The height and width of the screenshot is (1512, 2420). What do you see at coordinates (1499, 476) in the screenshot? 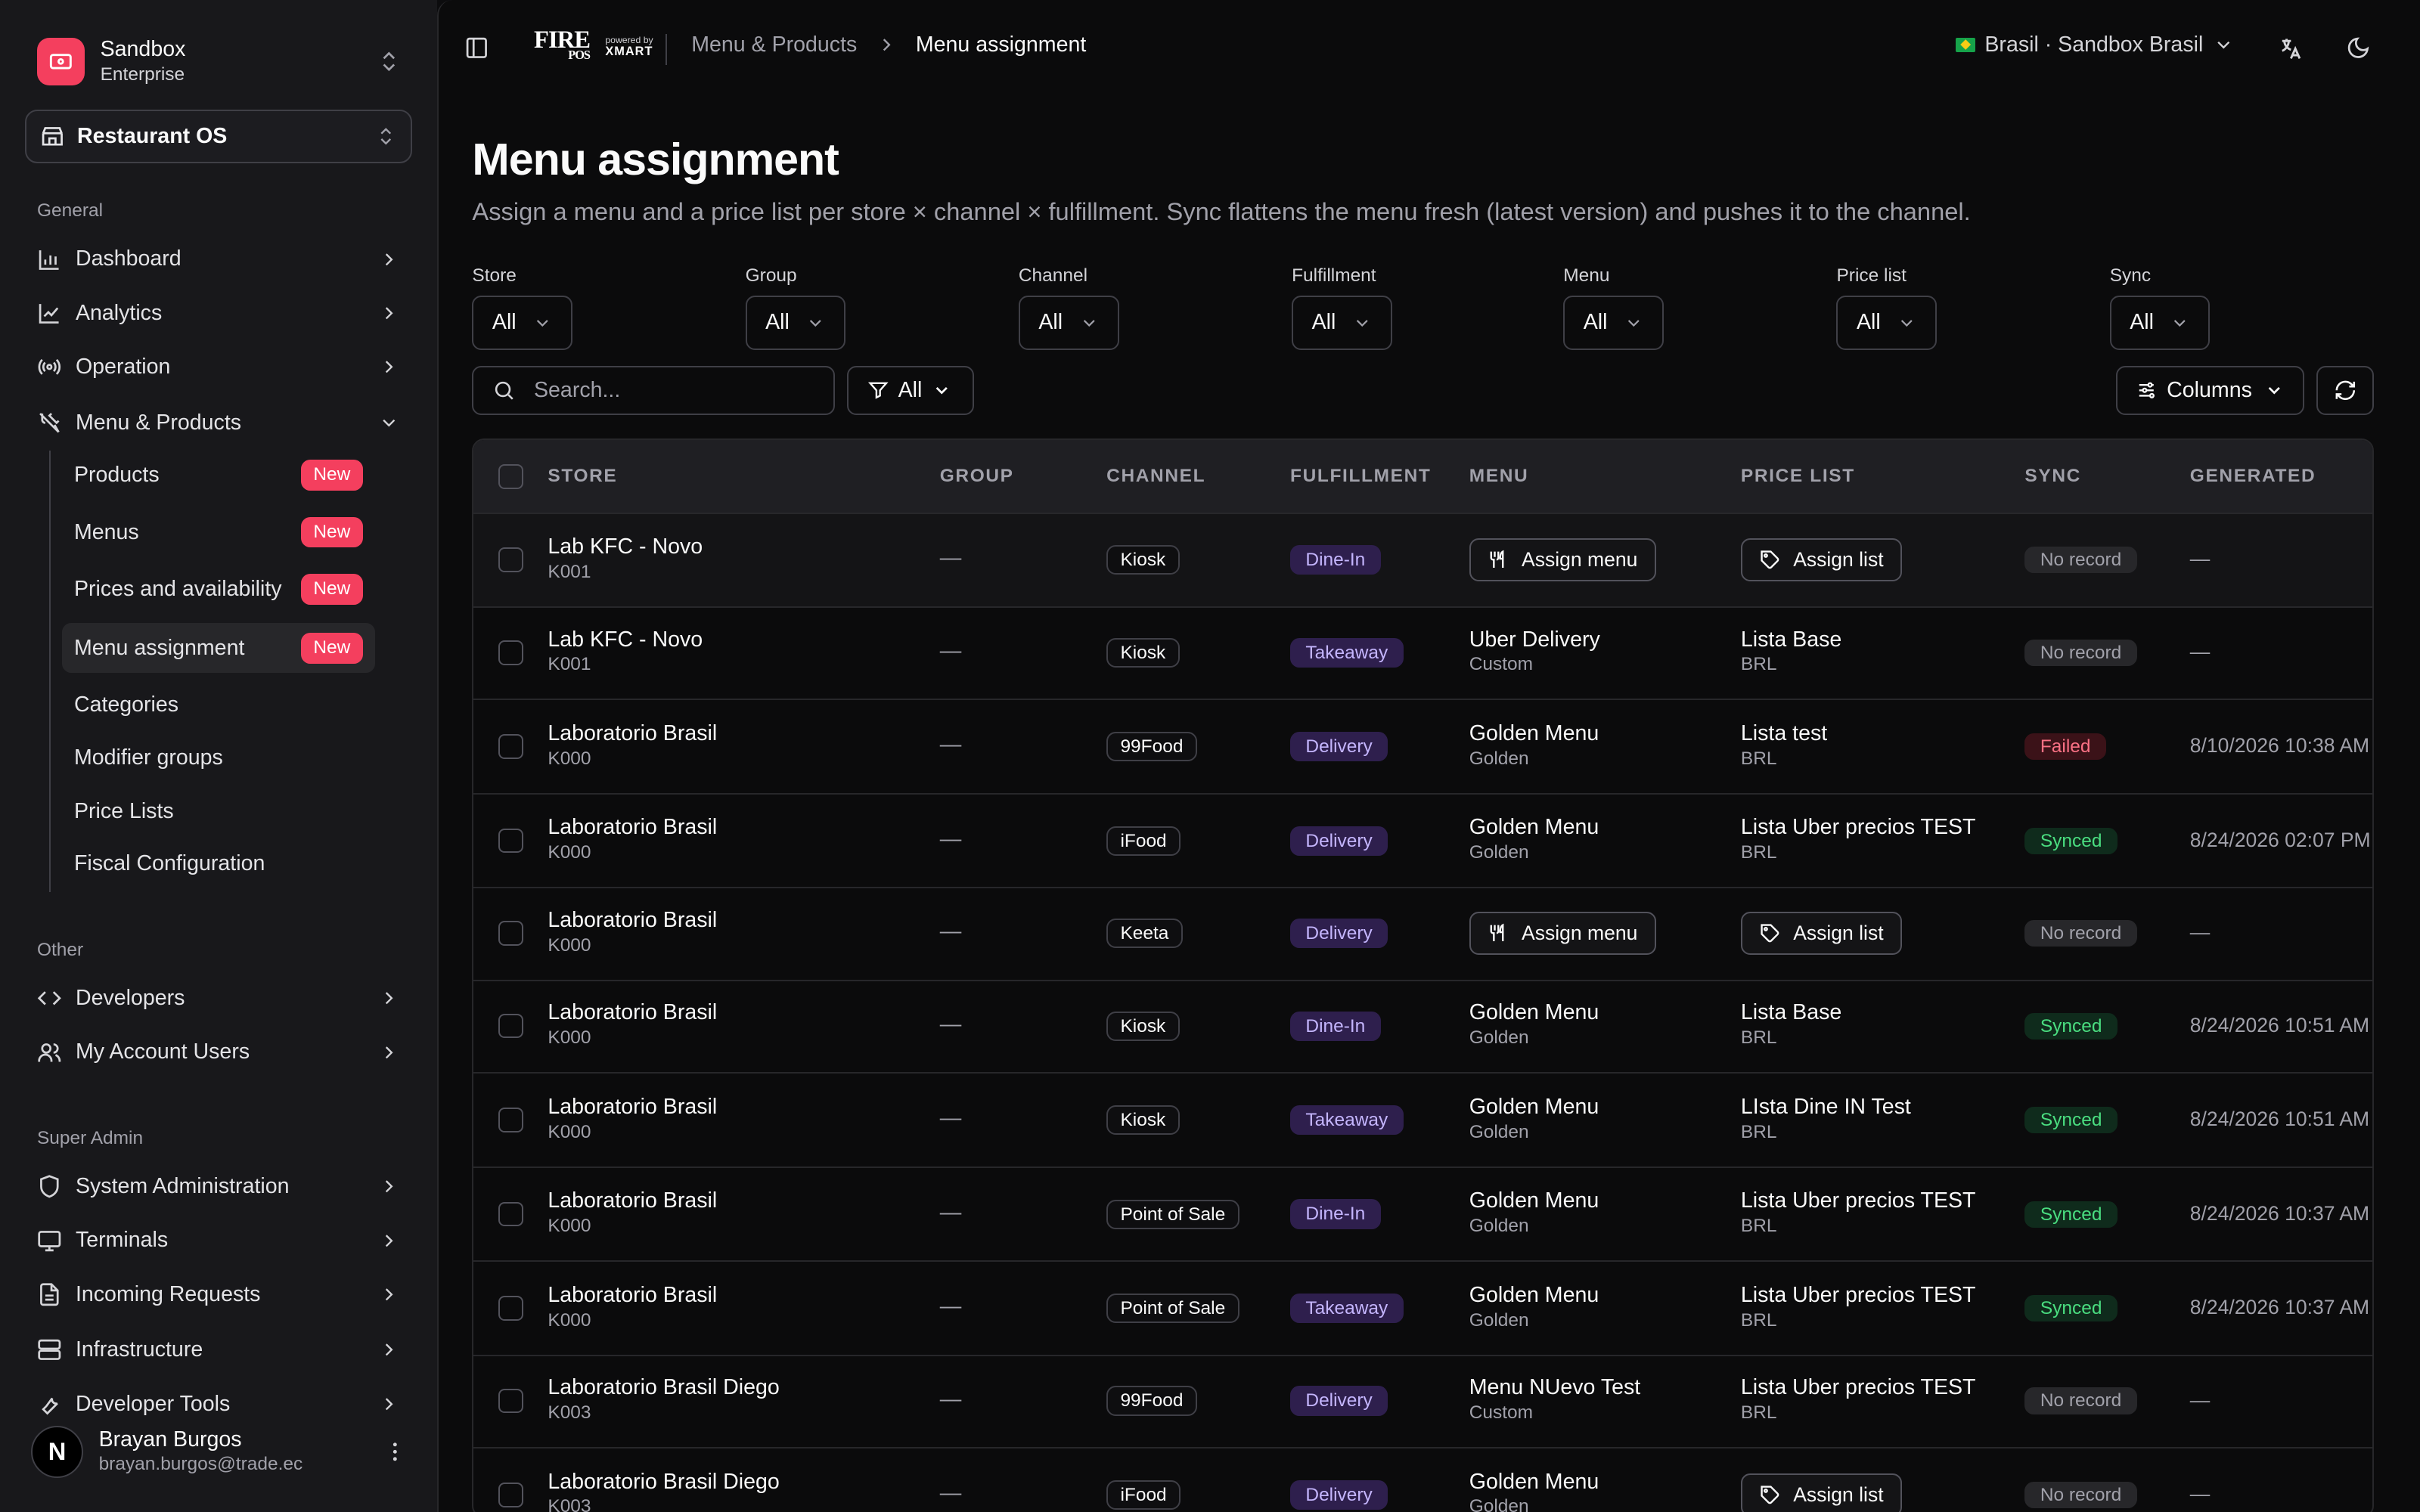
I see `column-header-menu: MENU` at bounding box center [1499, 476].